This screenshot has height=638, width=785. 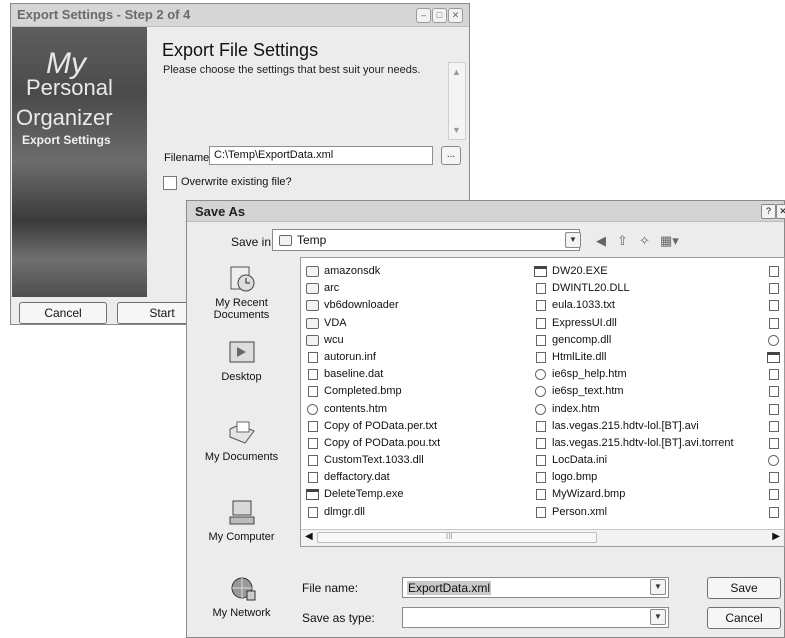 What do you see at coordinates (312, 289) in the screenshot?
I see `folder-icon` at bounding box center [312, 289].